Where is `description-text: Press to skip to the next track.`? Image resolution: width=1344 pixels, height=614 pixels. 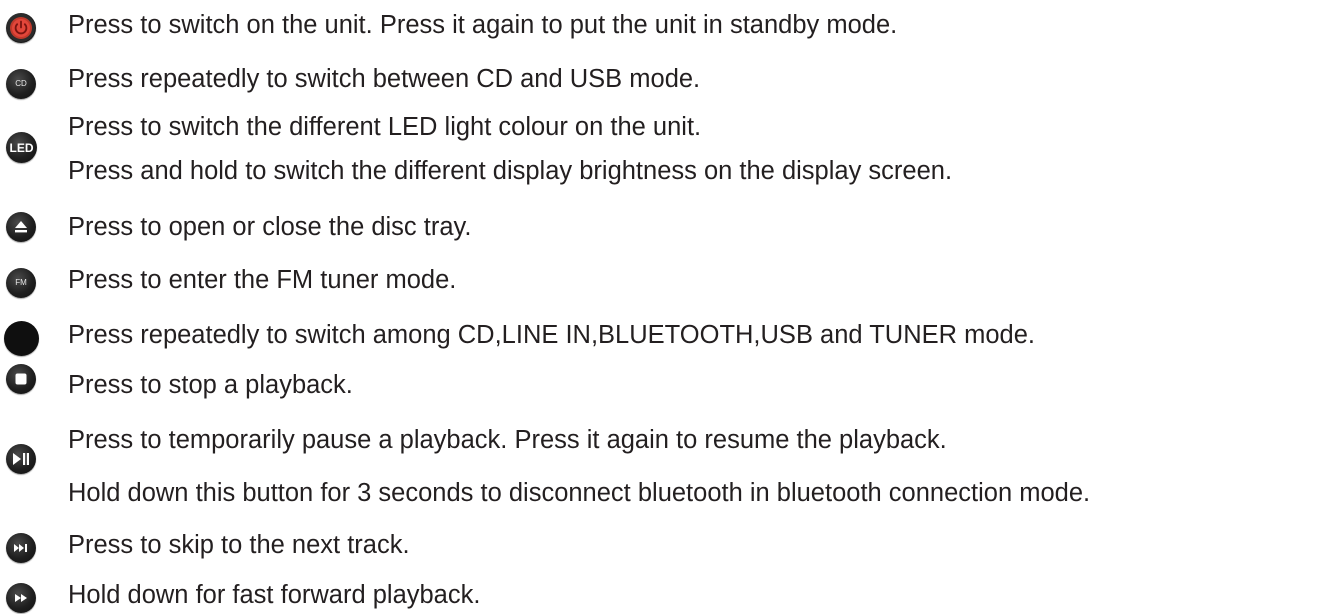
description-text: Press to skip to the next track. is located at coordinates (239, 545).